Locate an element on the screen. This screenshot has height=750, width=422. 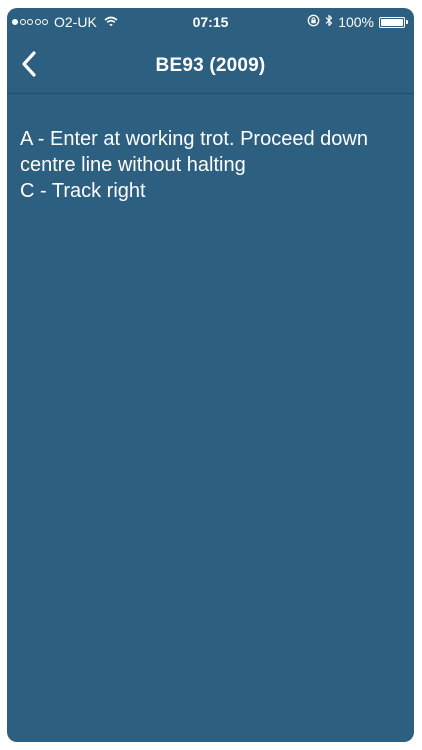
battery-percent: 100% is located at coordinates (356, 22).